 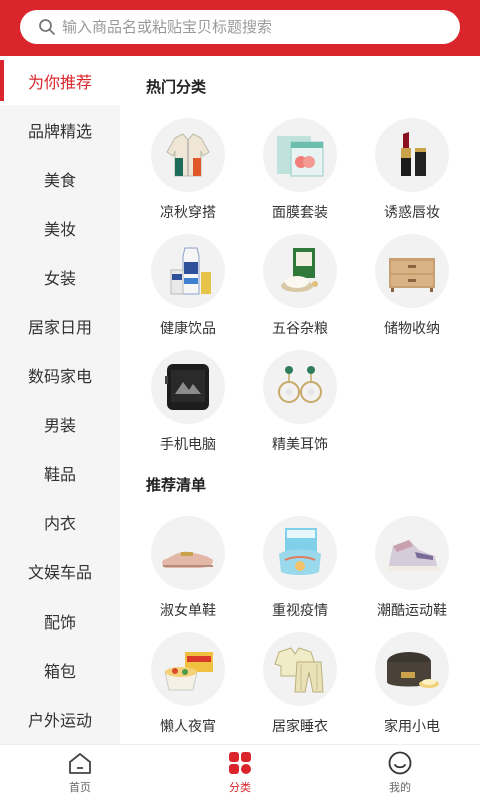 I want to click on category-item-label: 家用小电, so click(x=412, y=727).